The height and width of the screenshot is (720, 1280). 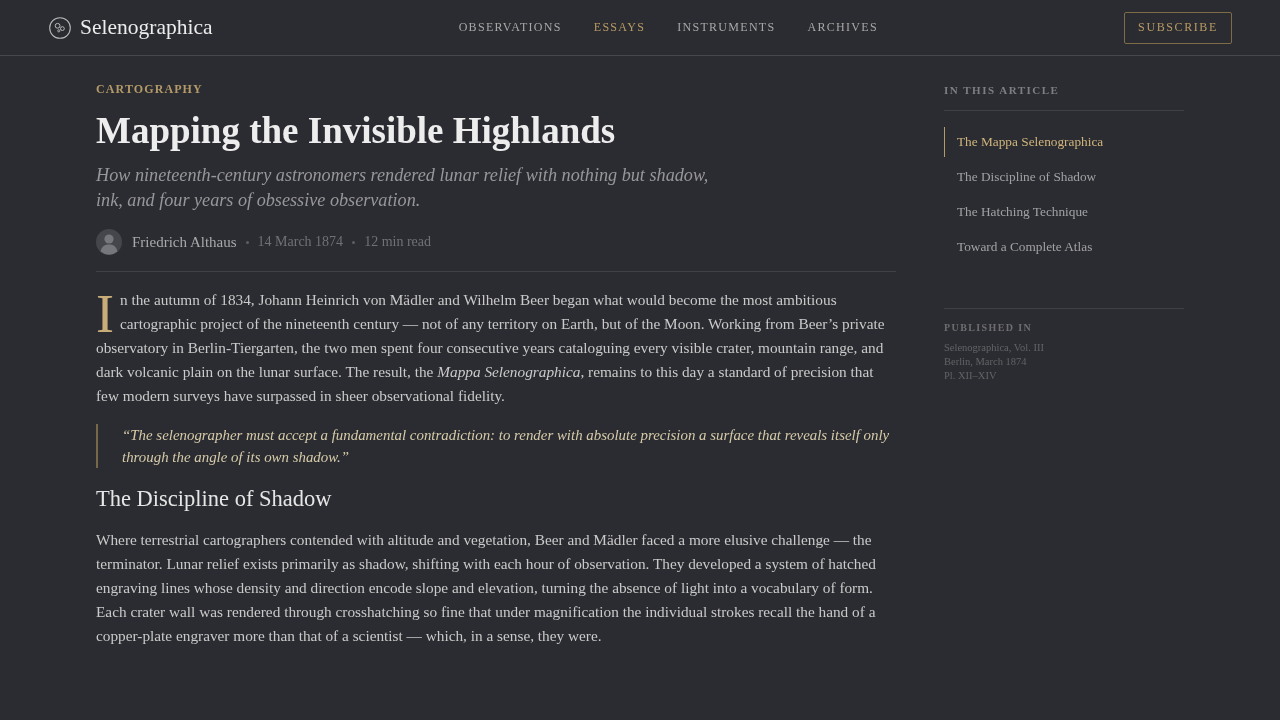 What do you see at coordinates (496, 446) in the screenshot?
I see `pull-quote: “The selenographer must accept a fundamental contradiction: to render with absolute precision a surface that reveals itself only through the angle of its own shadow.”` at bounding box center [496, 446].